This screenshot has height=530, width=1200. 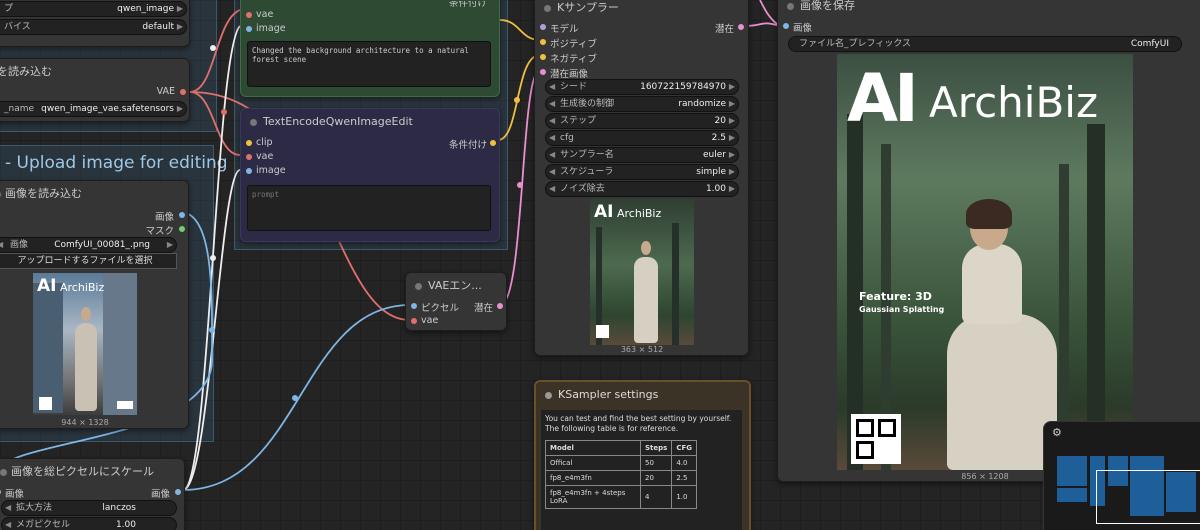 I want to click on filename-prefix-widget: ファイル名_プレフィックス ComfyUI, so click(x=985, y=44).